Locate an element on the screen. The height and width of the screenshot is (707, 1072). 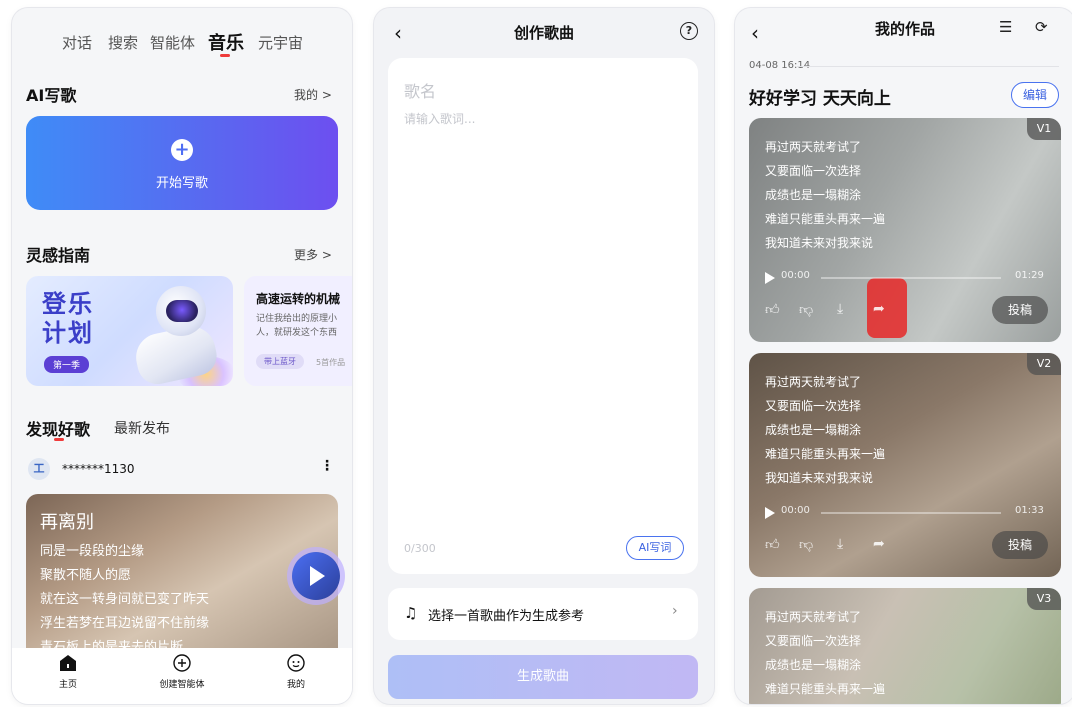
machine-card-count: 5首作品 is located at coordinates (331, 362).